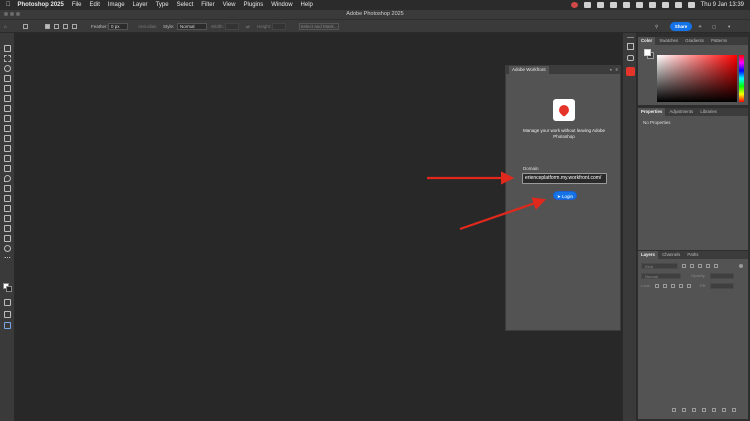 This screenshot has width=750, height=421. What do you see at coordinates (671, 255) in the screenshot?
I see `tab-channels: Channels` at bounding box center [671, 255].